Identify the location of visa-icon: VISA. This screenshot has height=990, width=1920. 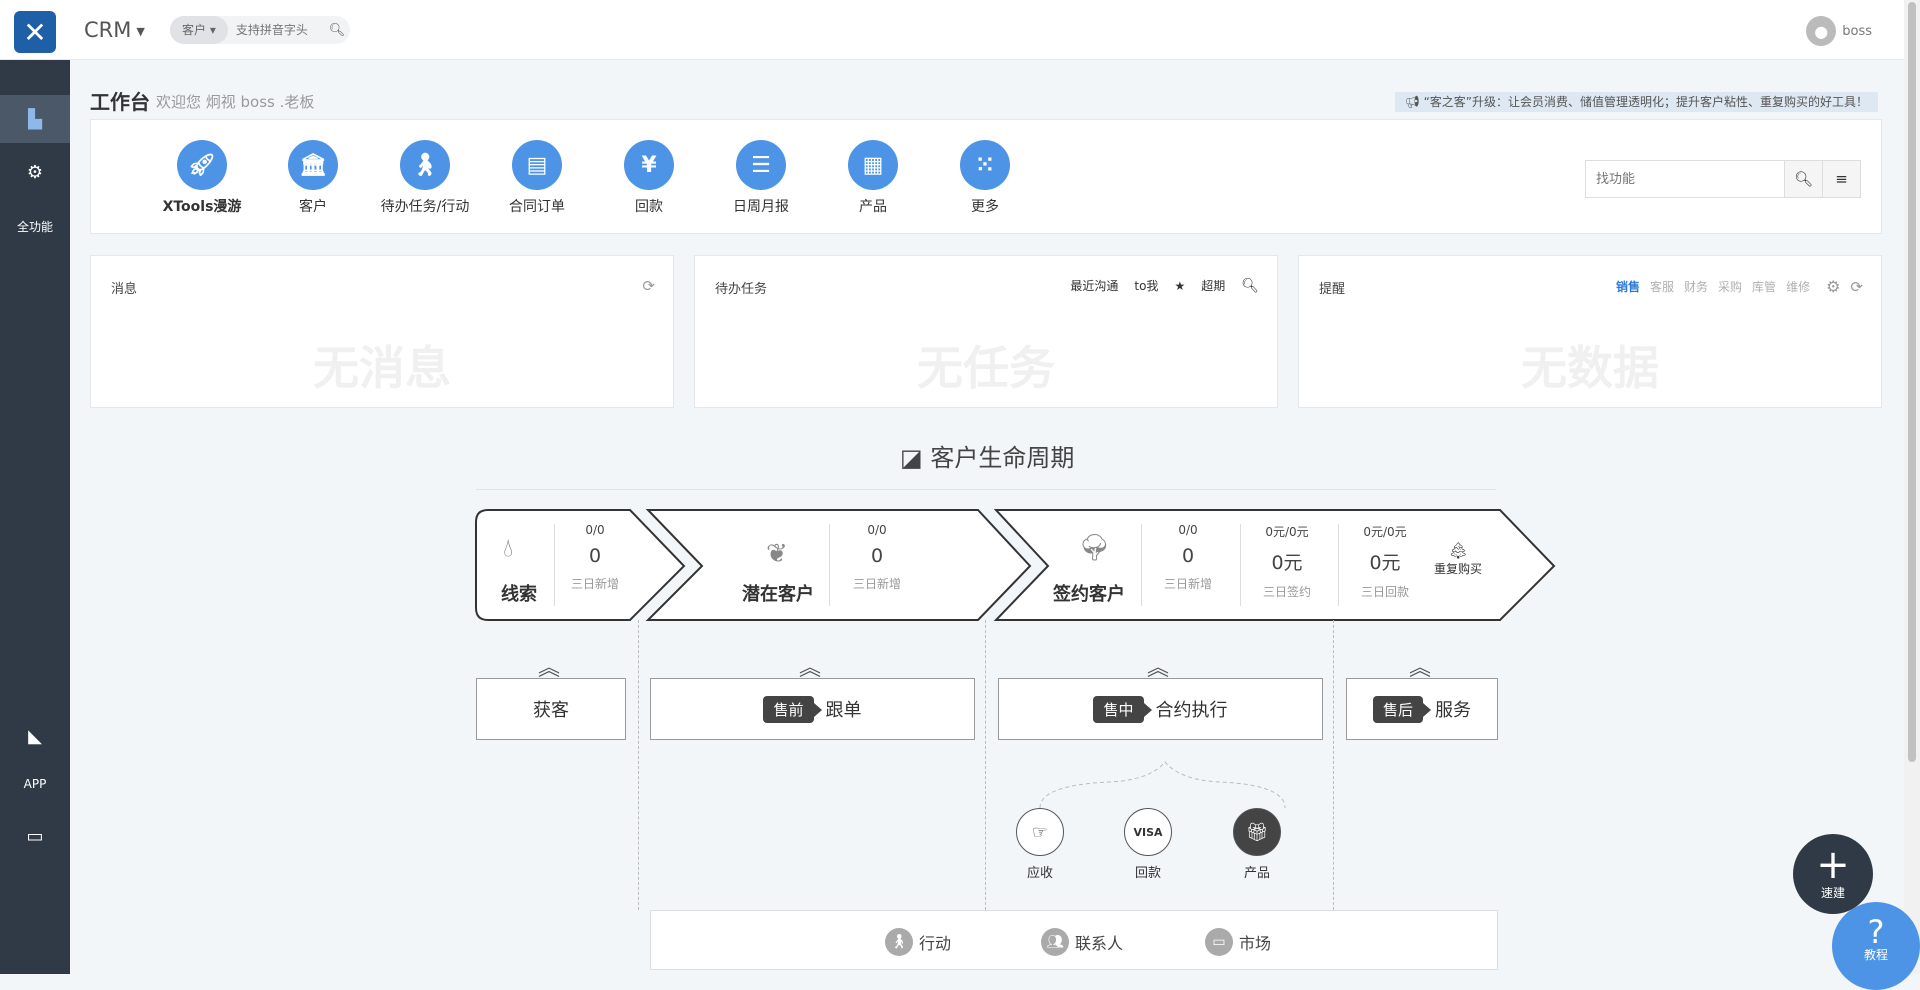
(1148, 832).